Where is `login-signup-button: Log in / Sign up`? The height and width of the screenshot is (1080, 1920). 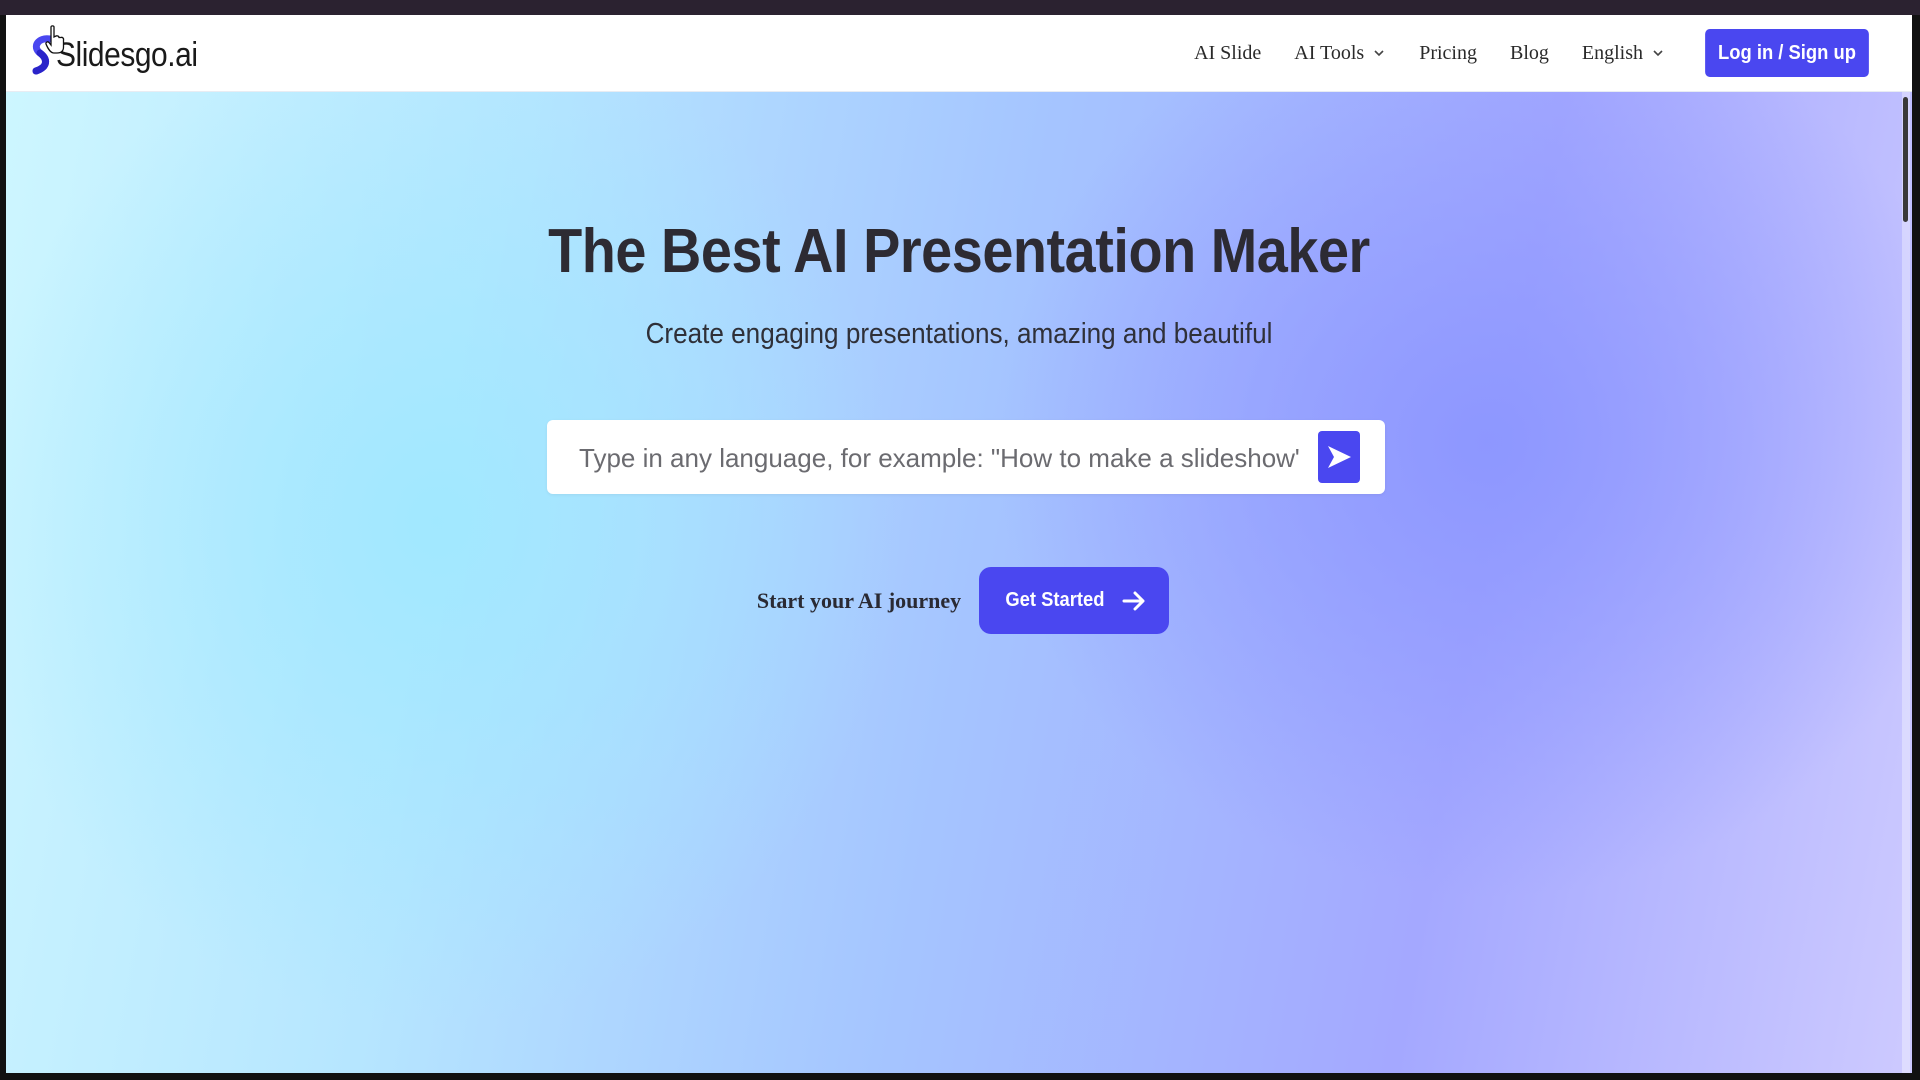
login-signup-button: Log in / Sign up is located at coordinates (1787, 53).